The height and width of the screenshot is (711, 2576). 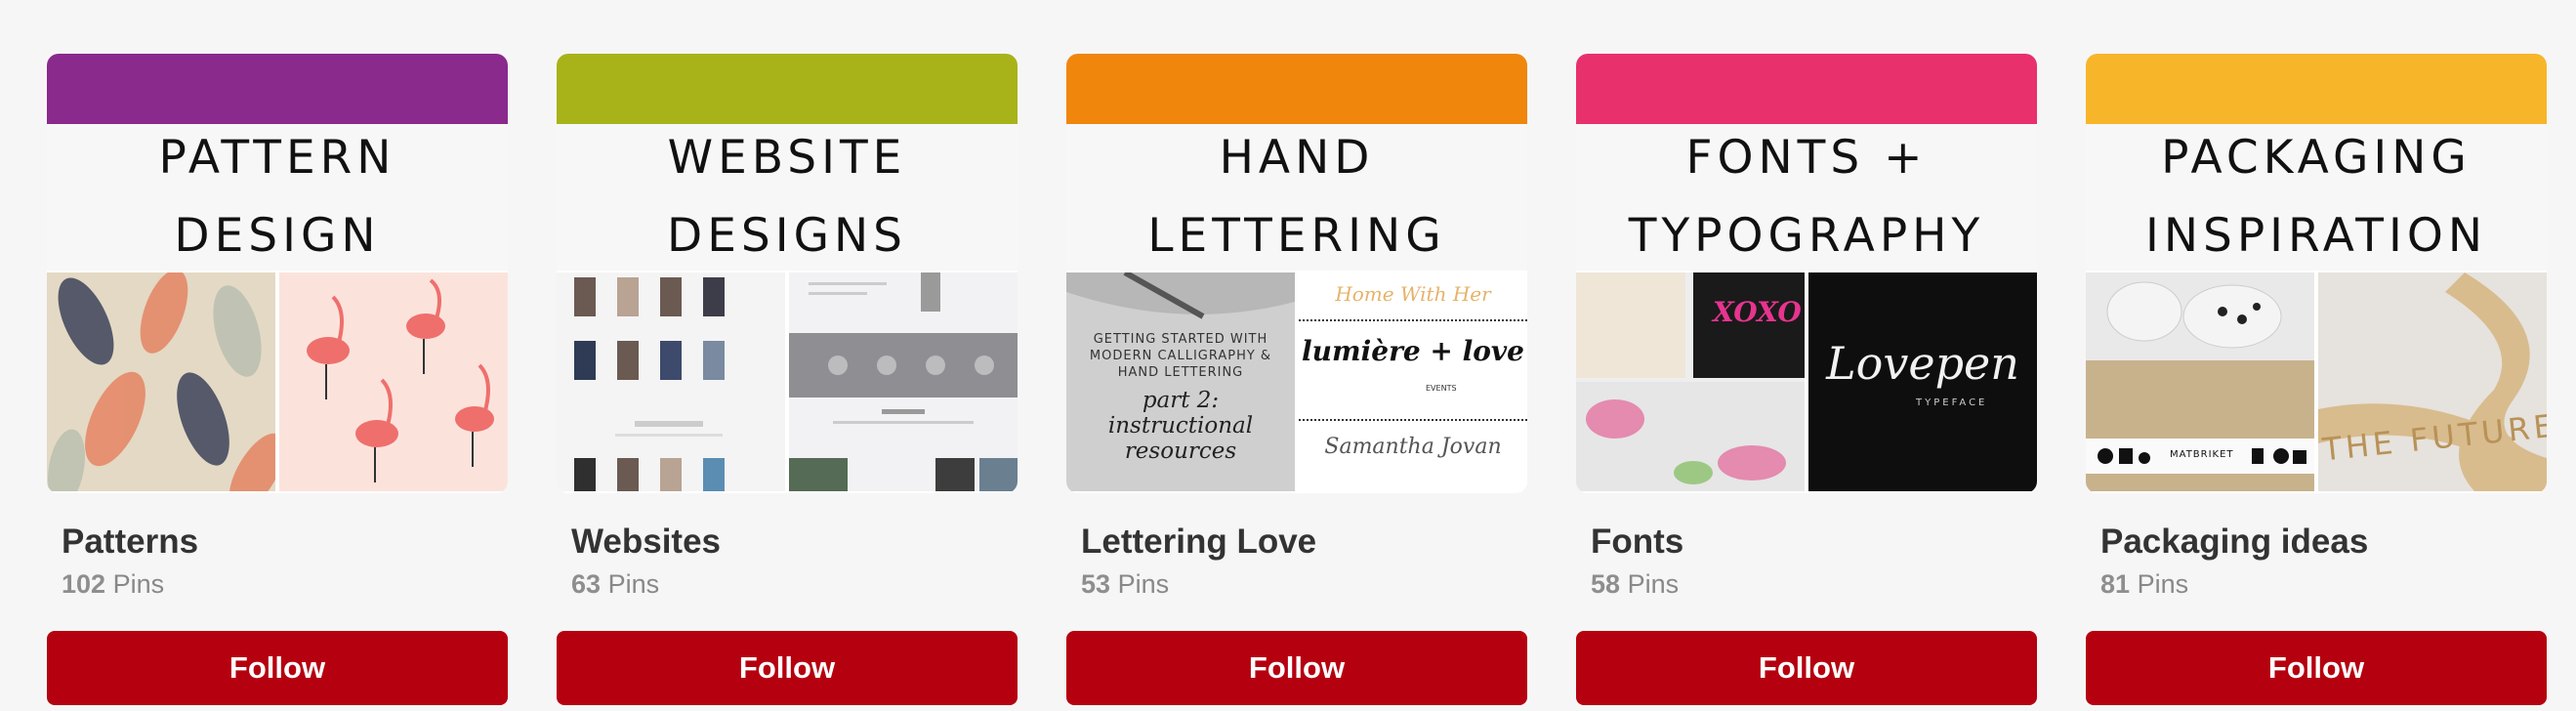 What do you see at coordinates (1806, 158) in the screenshot?
I see `cover-title-line: FONTS +` at bounding box center [1806, 158].